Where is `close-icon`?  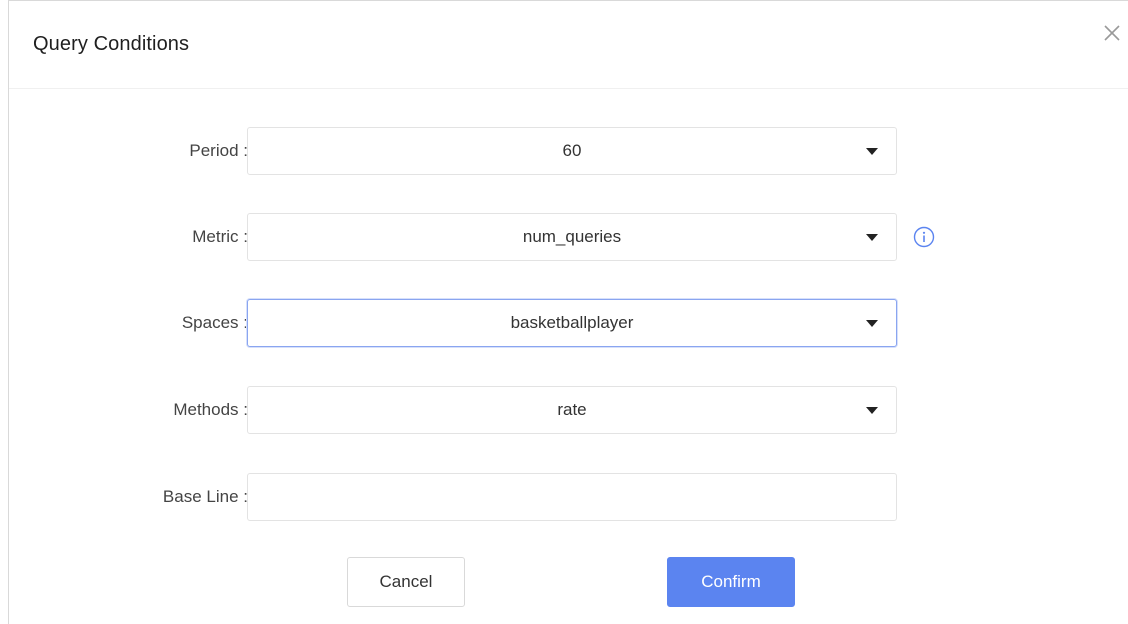 close-icon is located at coordinates (1112, 33).